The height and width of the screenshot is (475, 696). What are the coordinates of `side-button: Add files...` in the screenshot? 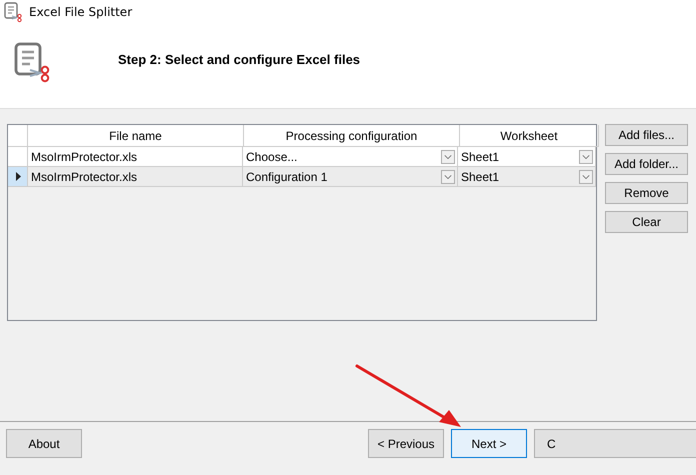 It's located at (646, 135).